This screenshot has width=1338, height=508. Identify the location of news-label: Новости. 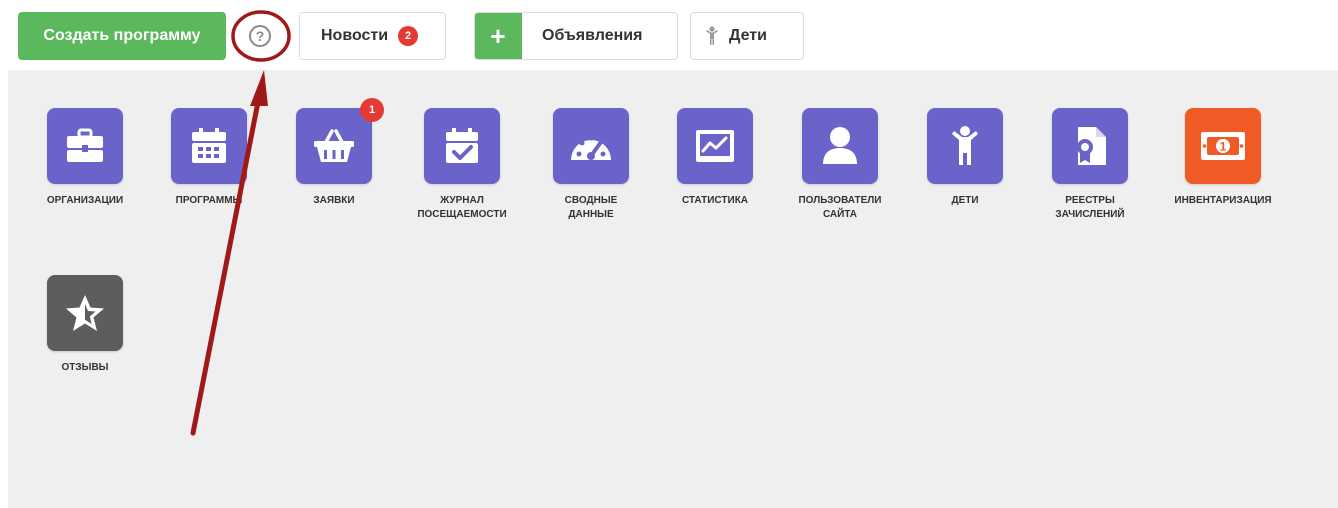
(355, 35).